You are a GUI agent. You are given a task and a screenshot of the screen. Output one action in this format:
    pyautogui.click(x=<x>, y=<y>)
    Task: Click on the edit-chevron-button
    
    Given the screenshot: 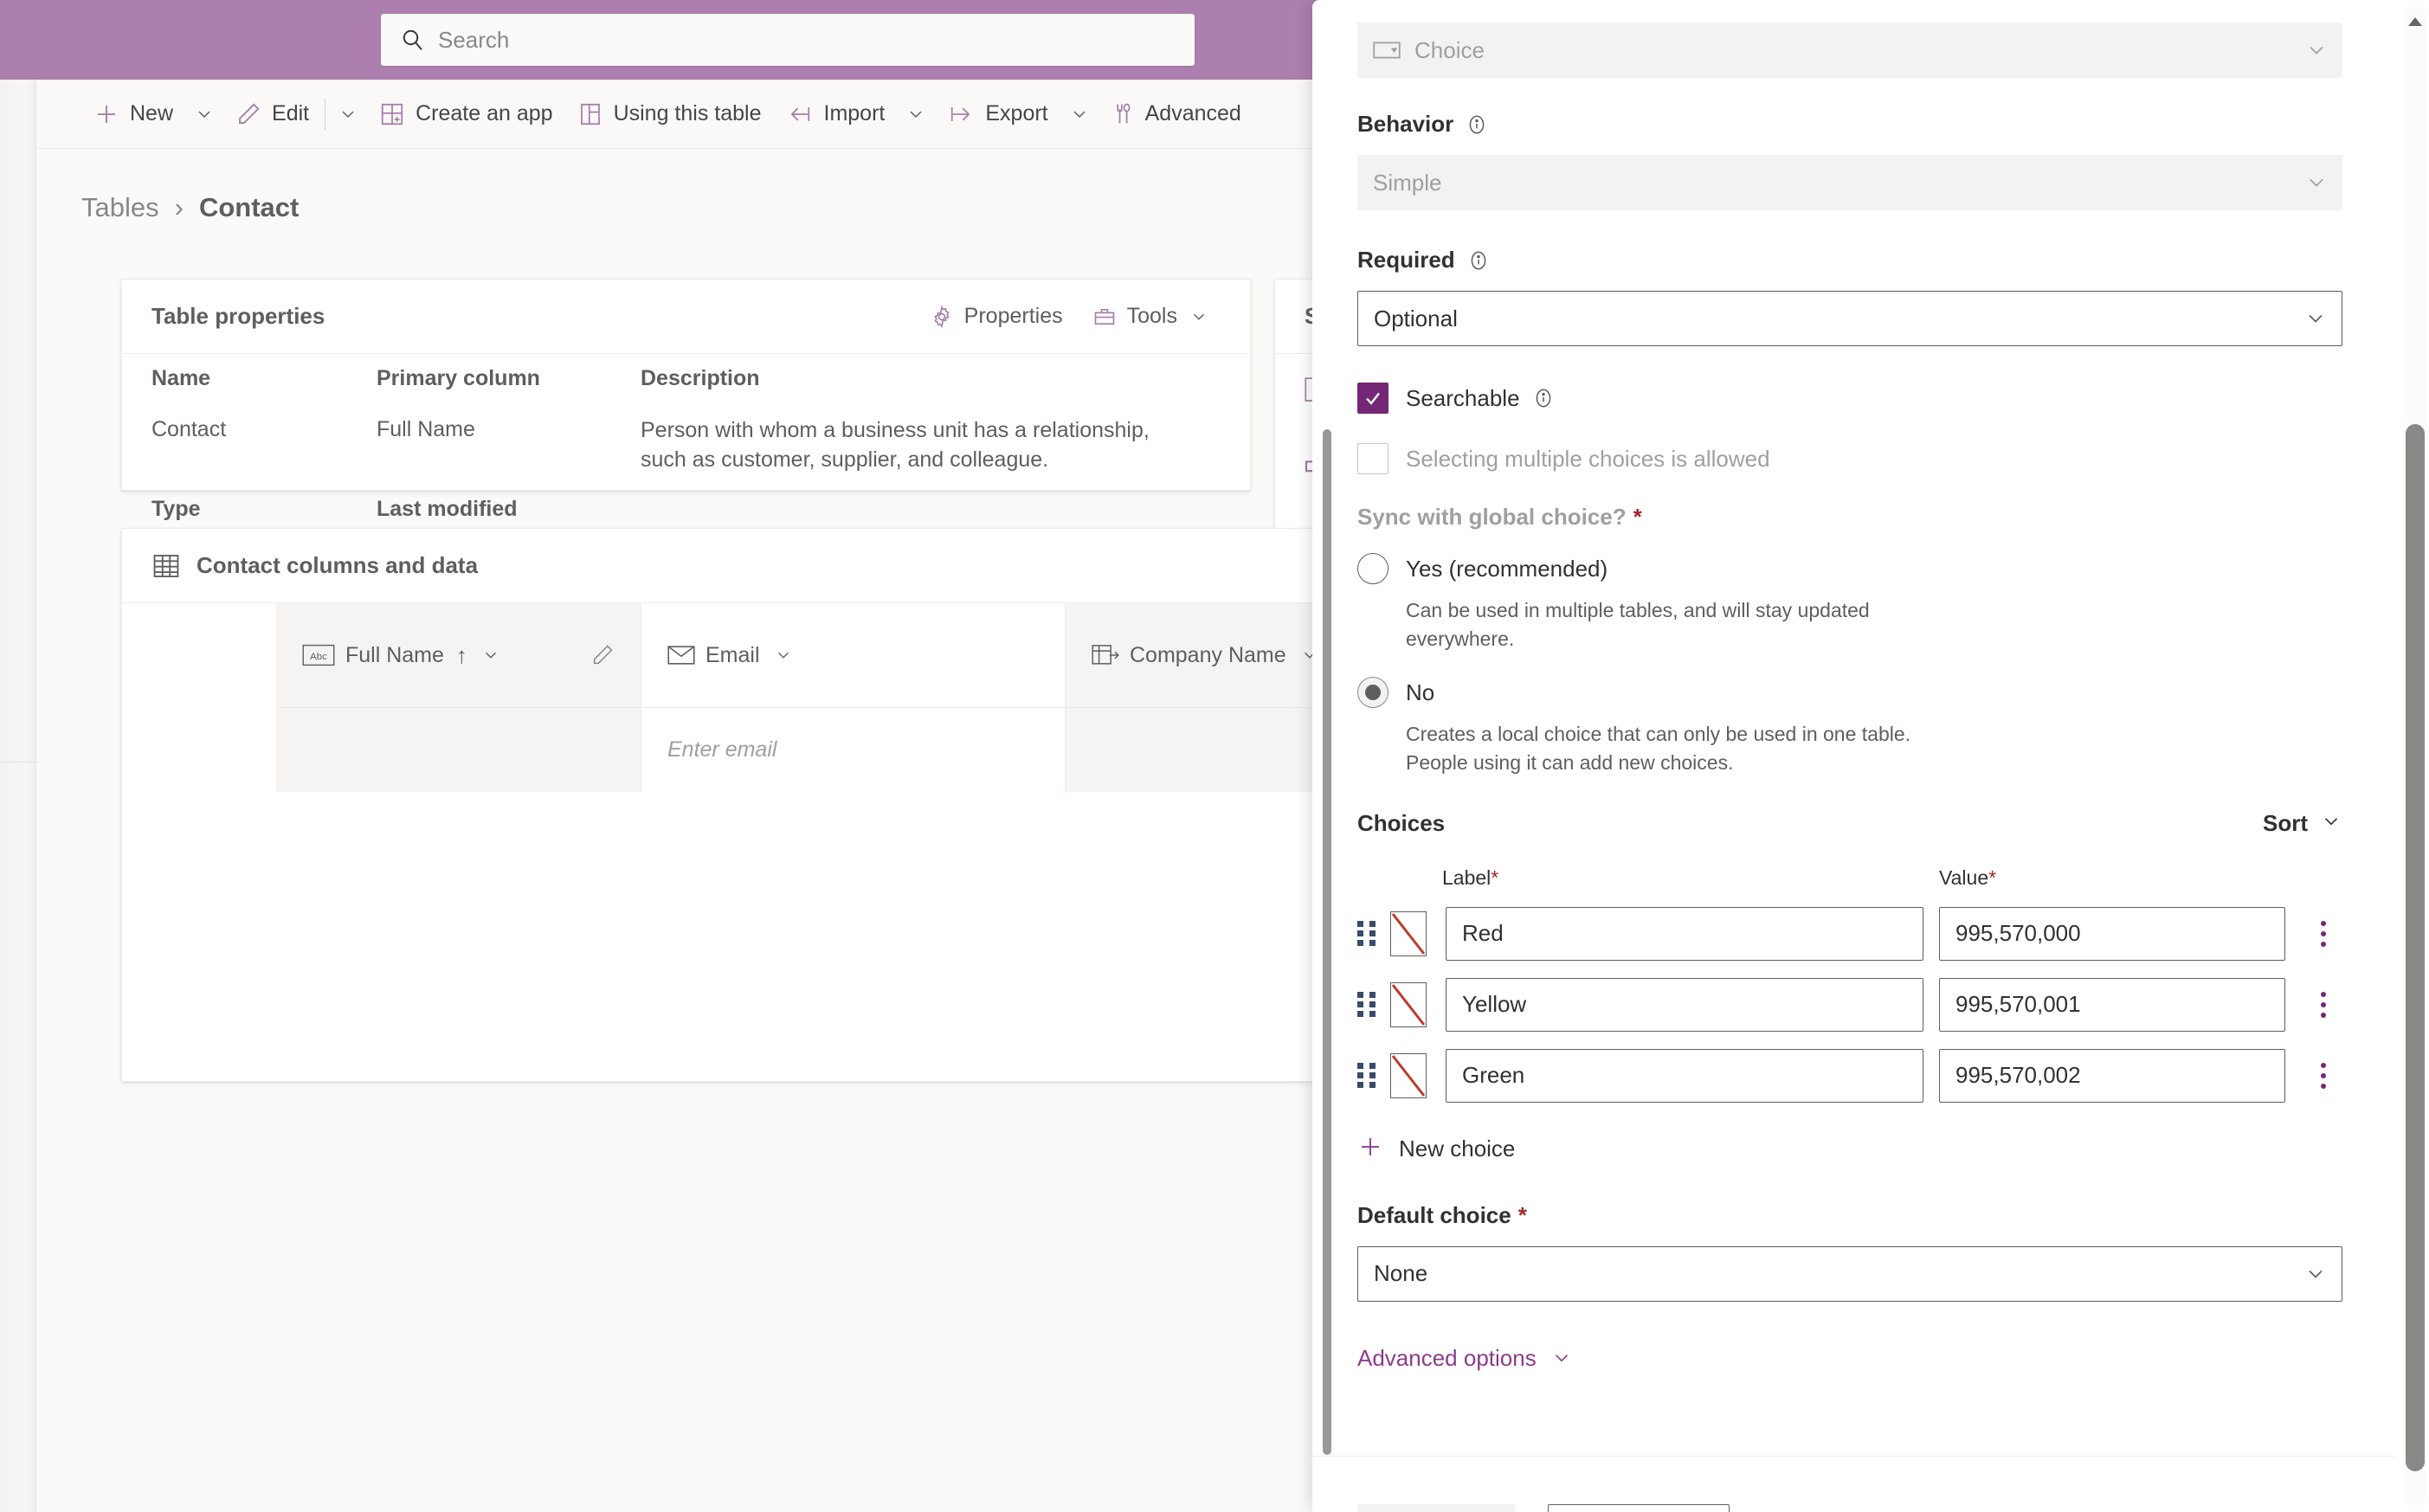 What is the action you would take?
    pyautogui.click(x=348, y=114)
    